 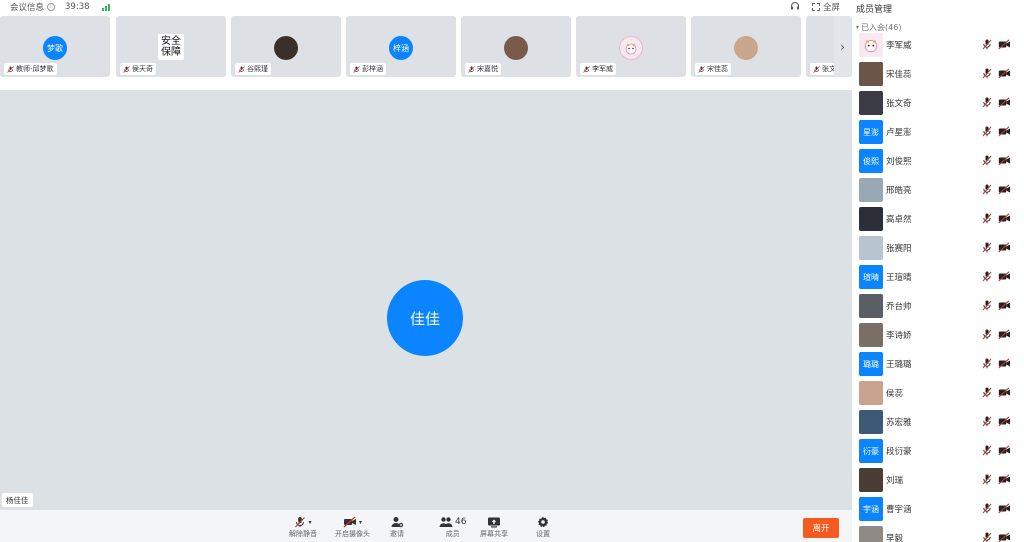 I want to click on participant-tile-5: 宋嘉悦, so click(x=516, y=46).